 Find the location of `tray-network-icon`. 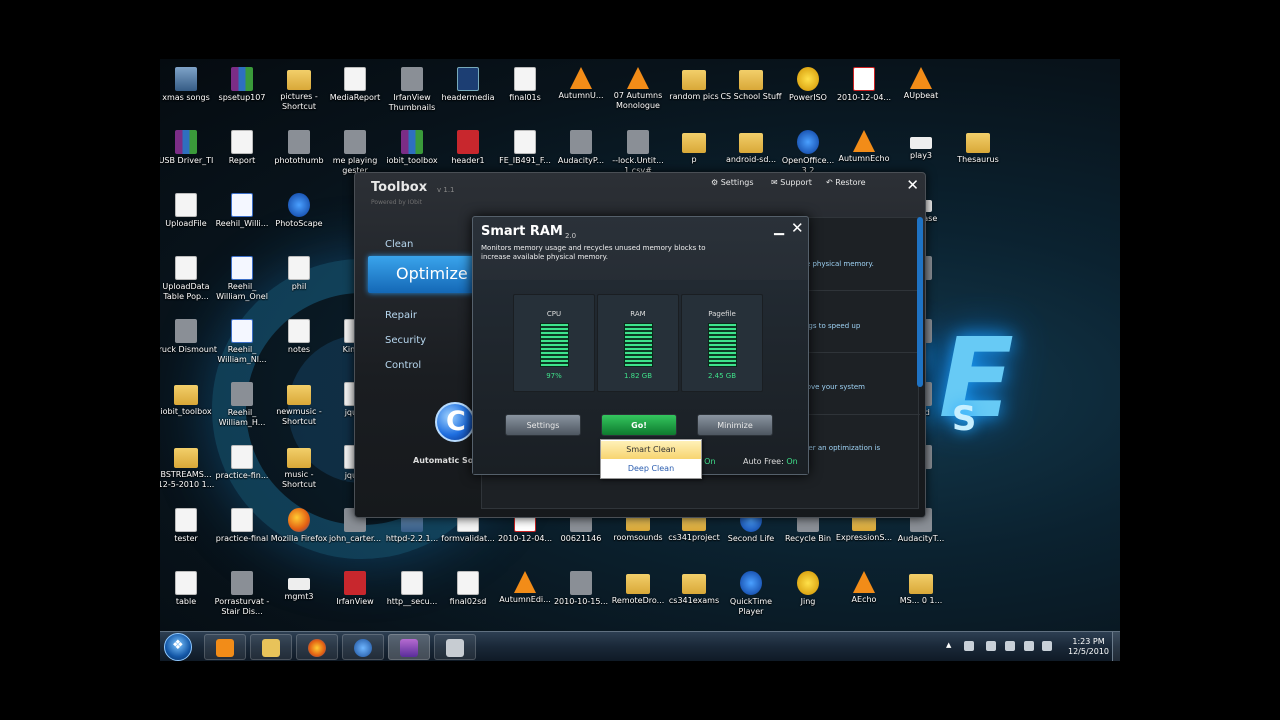

tray-network-icon is located at coordinates (969, 646).